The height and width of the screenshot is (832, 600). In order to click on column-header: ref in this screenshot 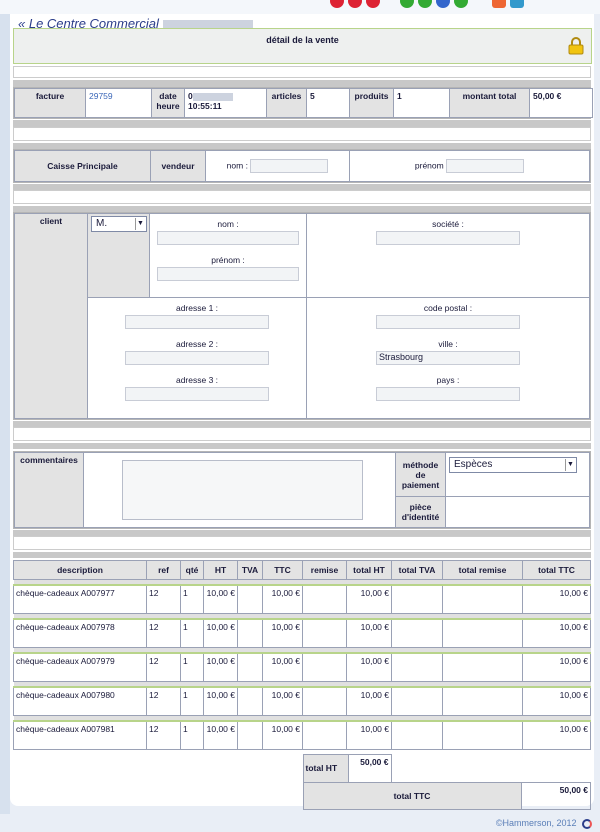, I will do `click(163, 570)`.